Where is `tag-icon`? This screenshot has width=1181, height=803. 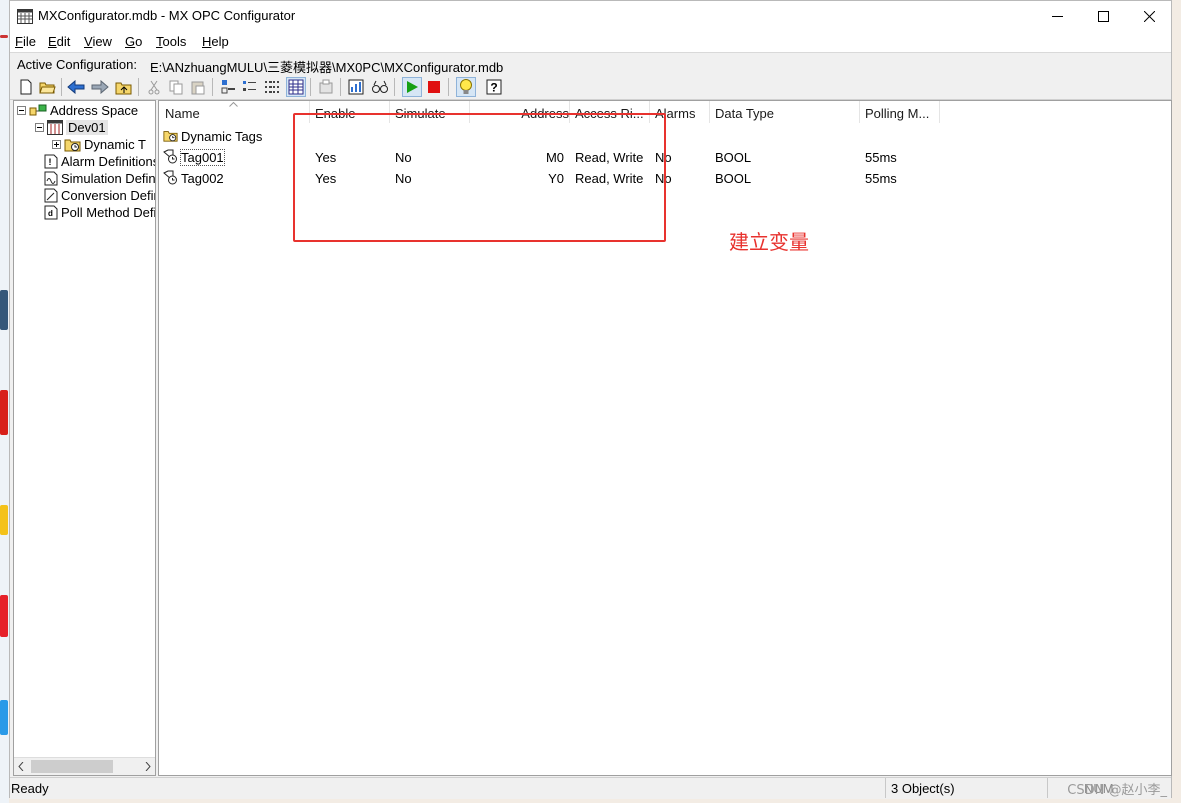 tag-icon is located at coordinates (170, 177).